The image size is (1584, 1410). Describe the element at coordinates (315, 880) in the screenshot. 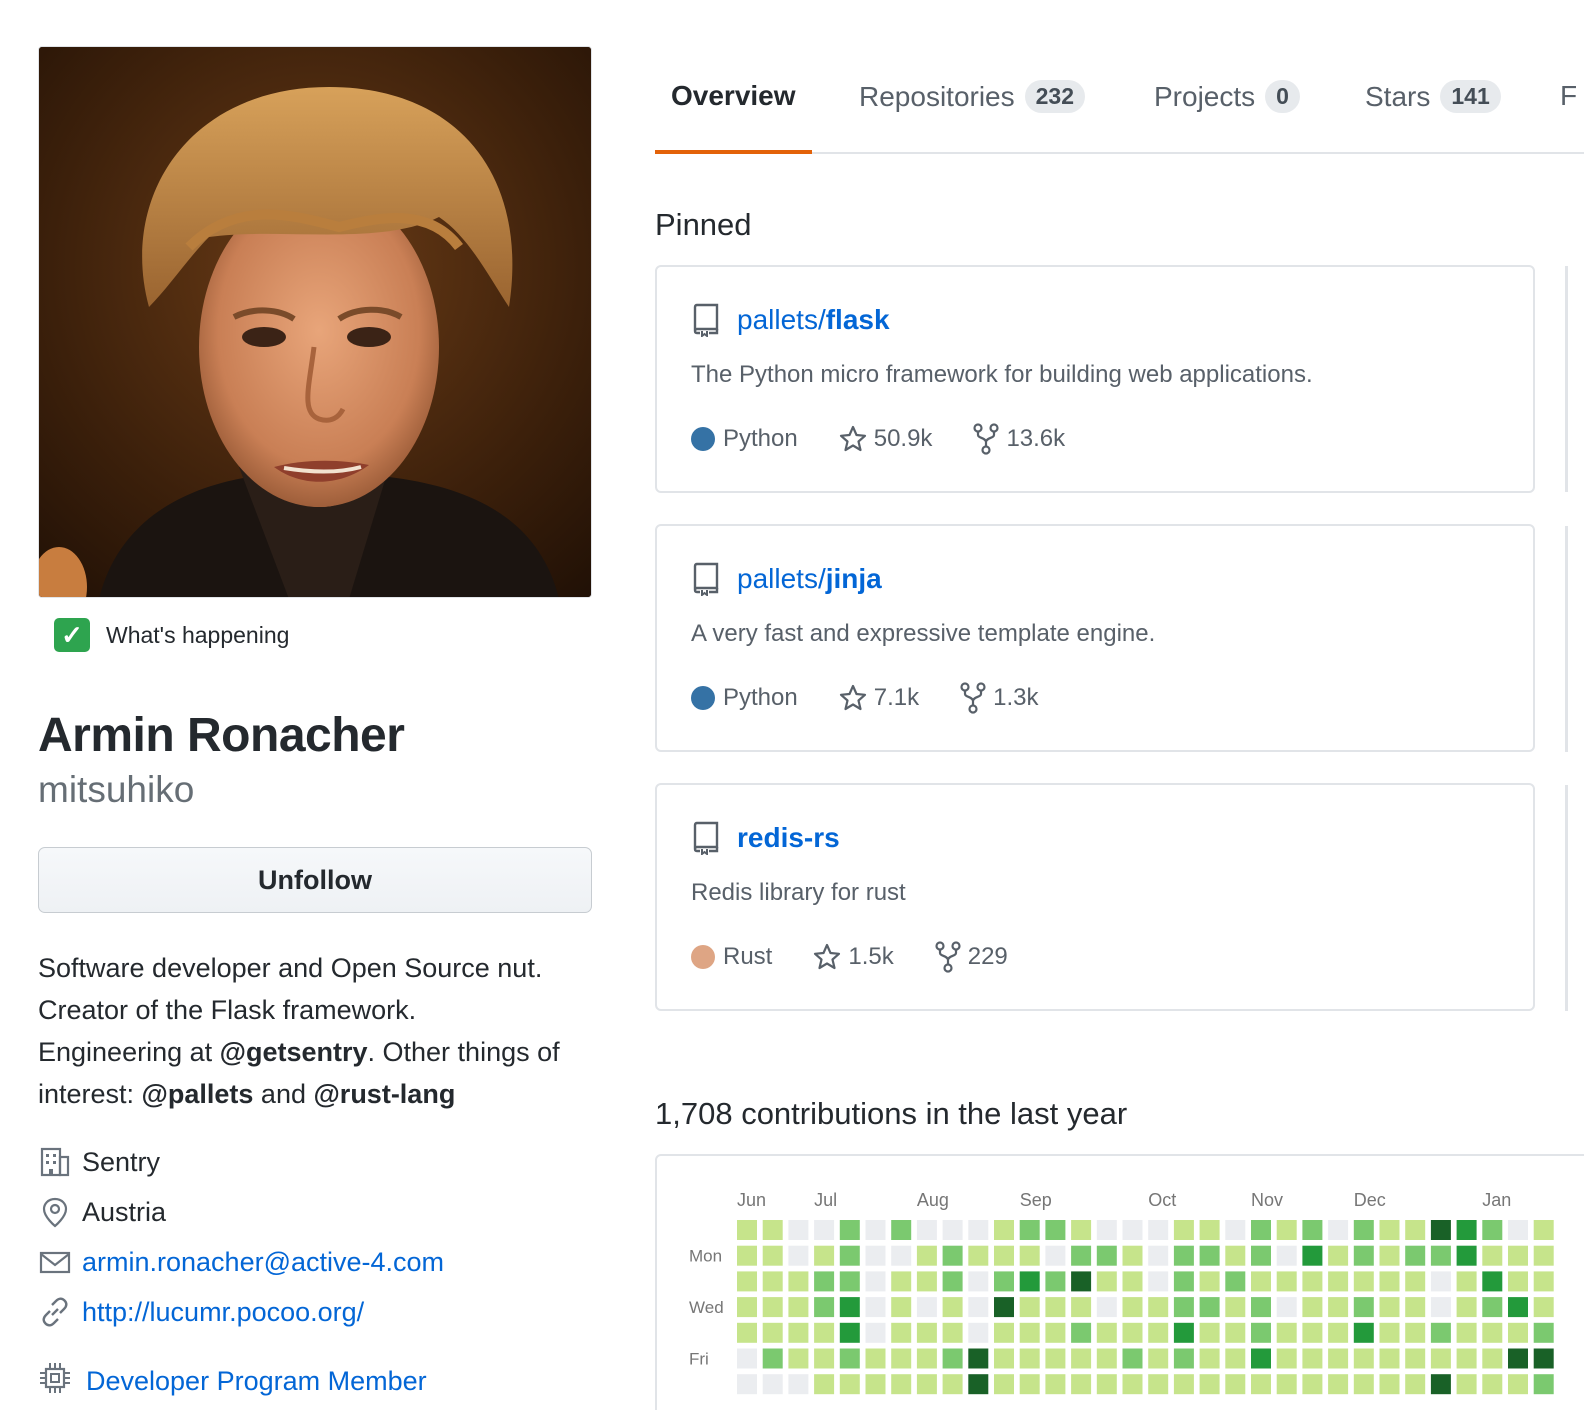

I see `unfollow-button: Unfollow` at that location.